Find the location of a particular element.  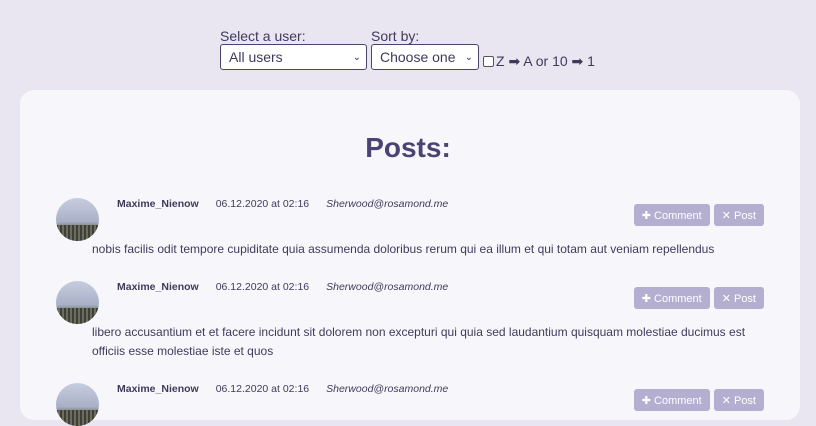

sort-select: Choose one ⌄ is located at coordinates (425, 57).